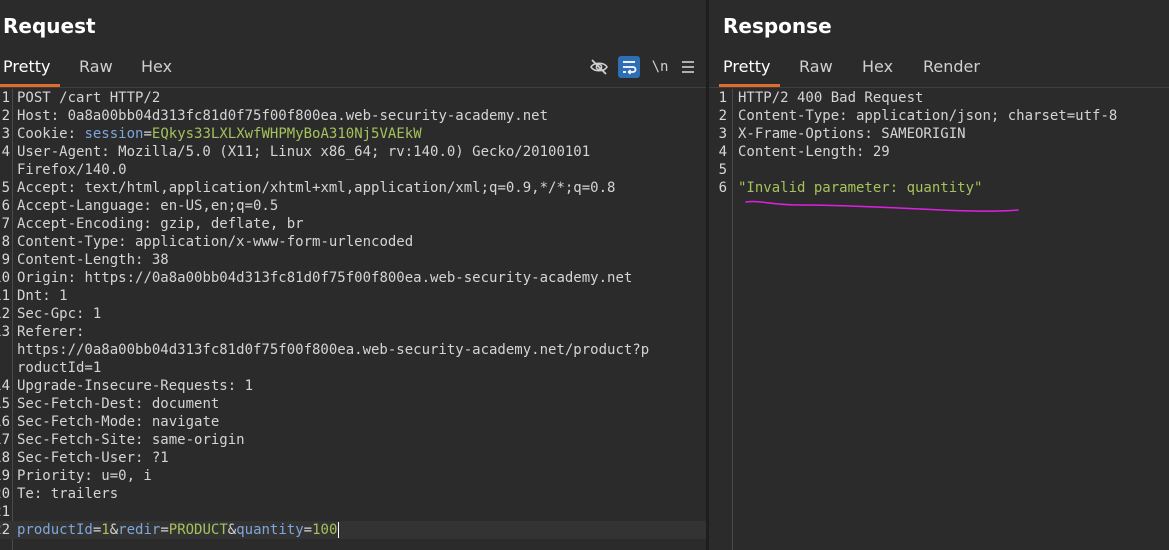  I want to click on header-value: ?1, so click(156, 458).